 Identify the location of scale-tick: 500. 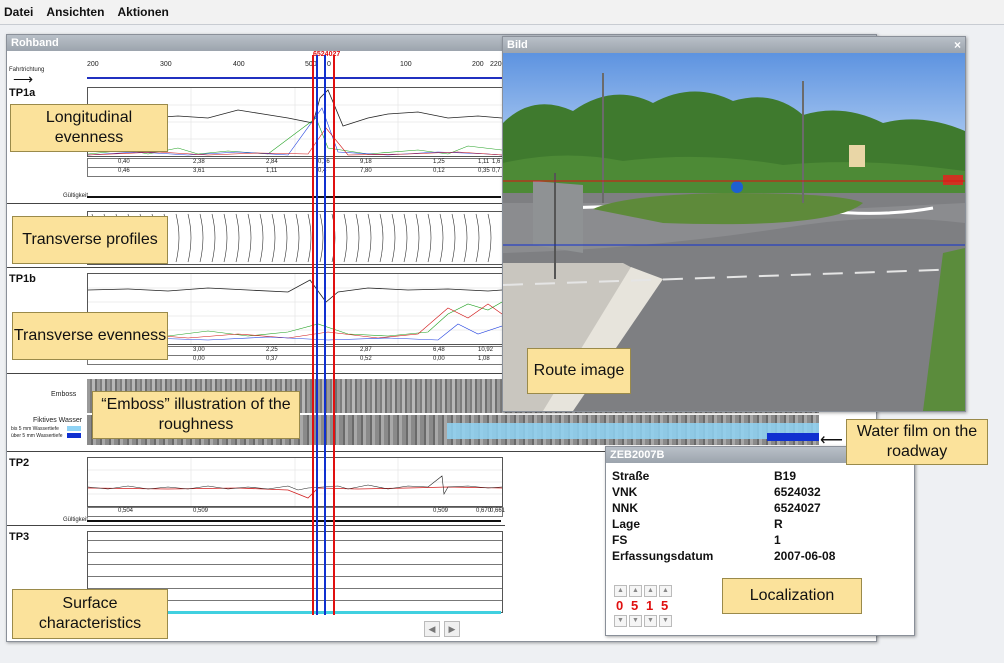
(311, 64).